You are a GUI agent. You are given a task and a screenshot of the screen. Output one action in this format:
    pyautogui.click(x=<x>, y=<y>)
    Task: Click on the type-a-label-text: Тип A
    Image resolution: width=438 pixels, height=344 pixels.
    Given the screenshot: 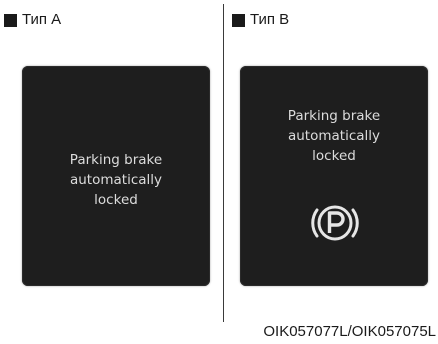 What is the action you would take?
    pyautogui.click(x=42, y=19)
    